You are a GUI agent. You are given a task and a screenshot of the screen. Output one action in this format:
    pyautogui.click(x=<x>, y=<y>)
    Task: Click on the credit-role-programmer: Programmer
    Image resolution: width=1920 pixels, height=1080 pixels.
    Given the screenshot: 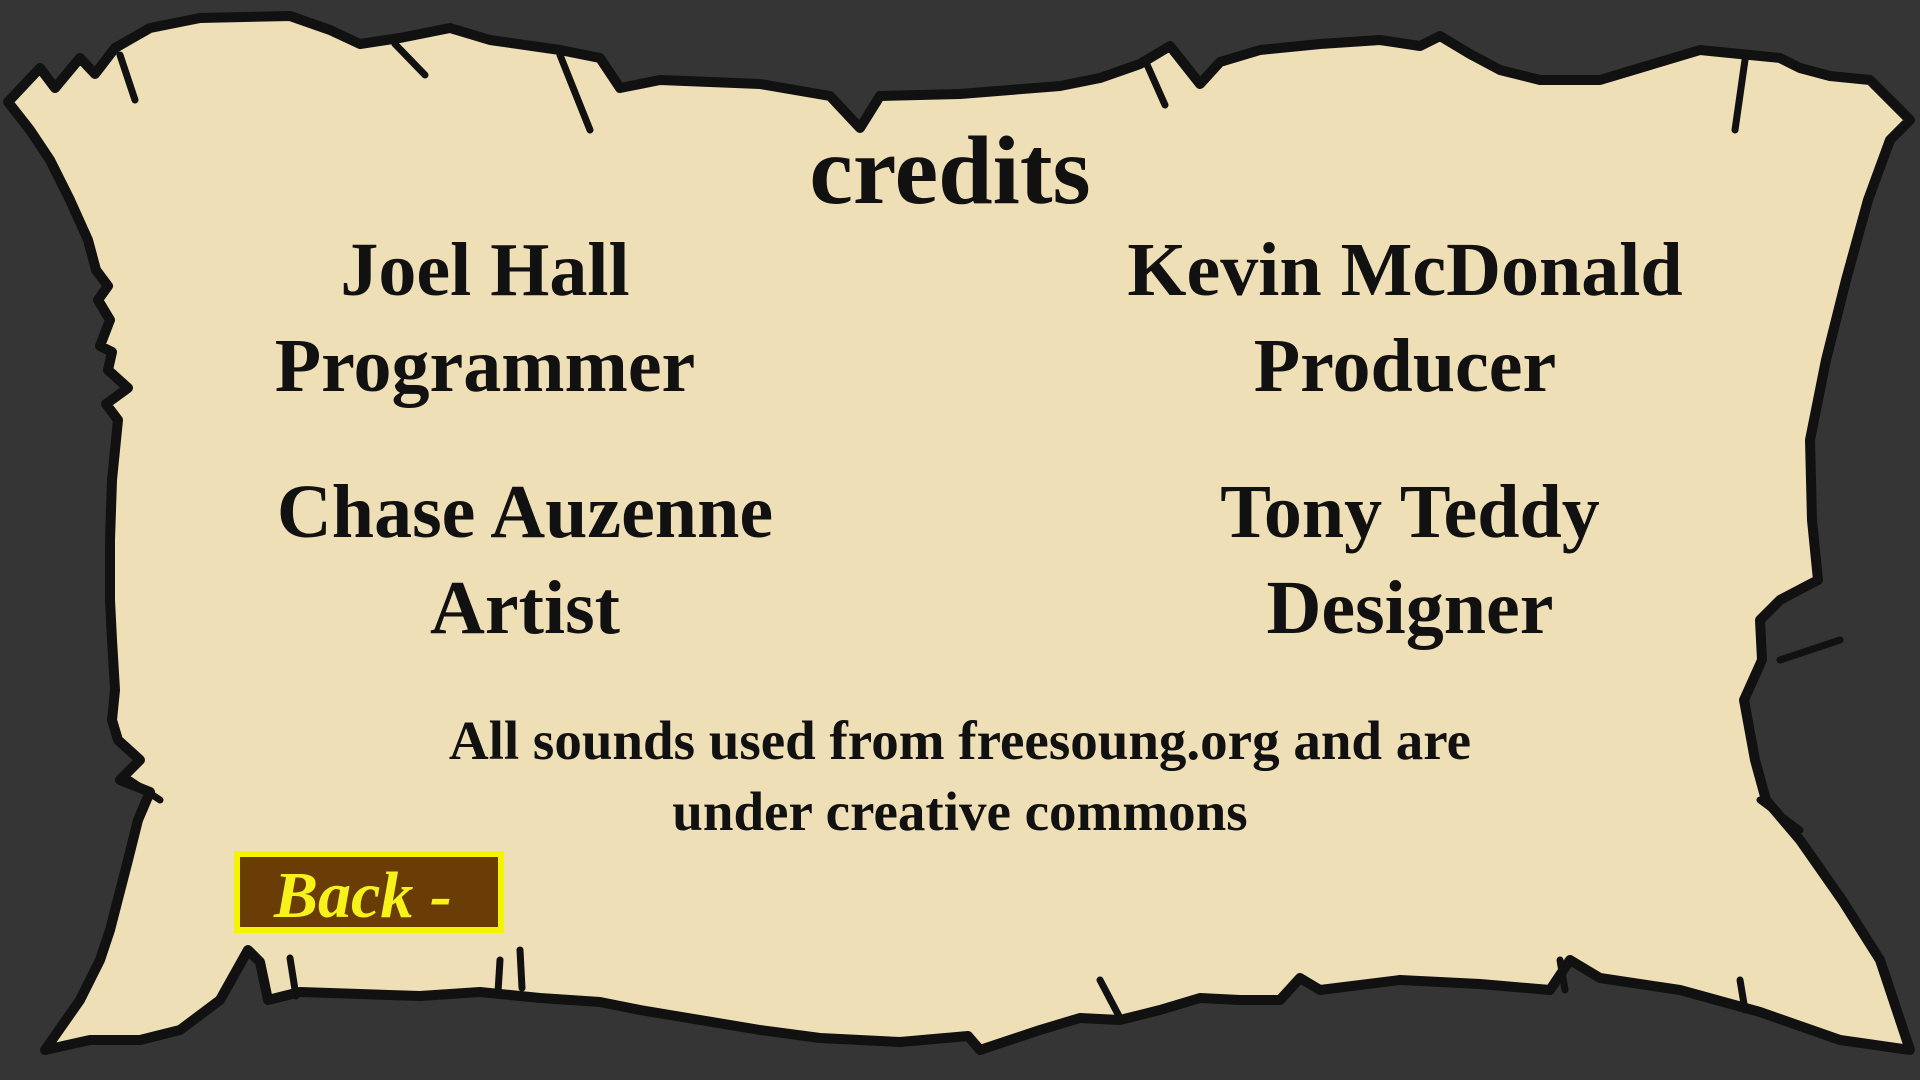 What is the action you would take?
    pyautogui.click(x=485, y=366)
    